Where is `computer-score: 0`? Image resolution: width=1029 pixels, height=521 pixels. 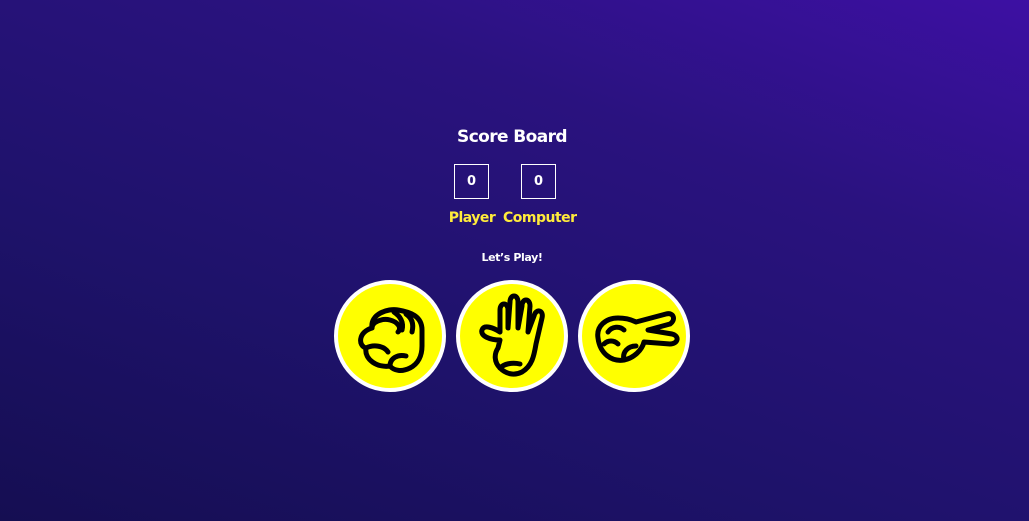 computer-score: 0 is located at coordinates (538, 181).